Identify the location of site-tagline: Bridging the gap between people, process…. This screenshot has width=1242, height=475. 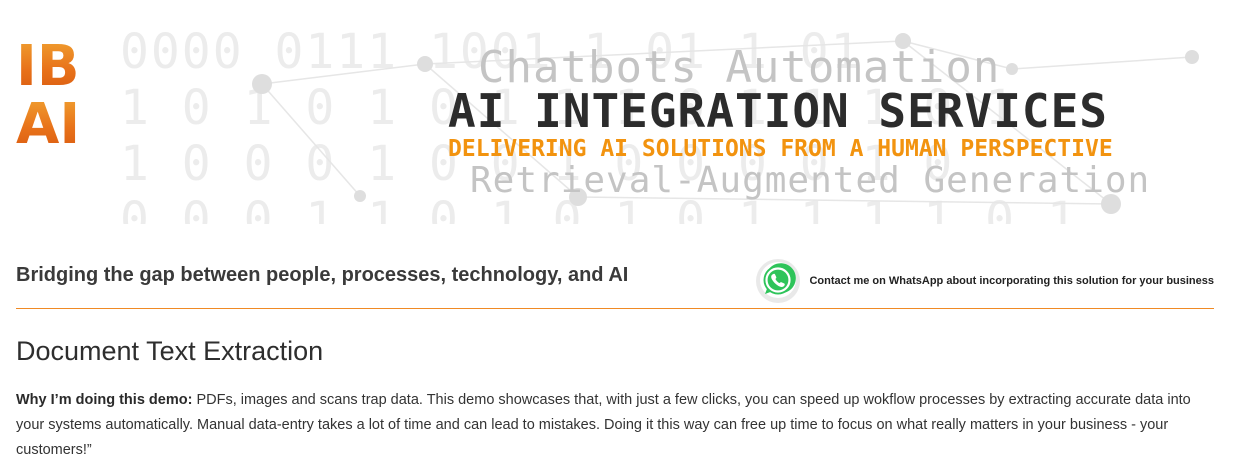
(322, 275).